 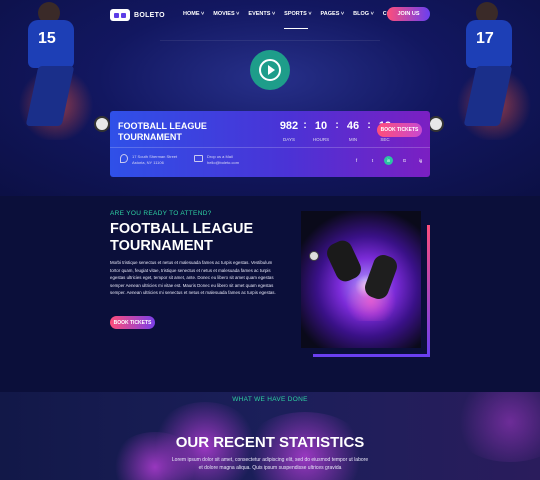 I want to click on address-info: 17 South Sherman Street Astoria, NY 11106, so click(x=148, y=159).